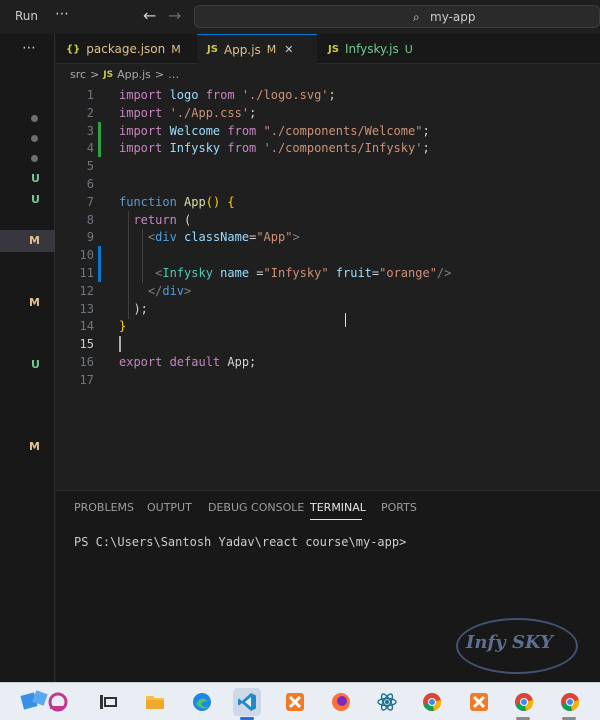 This screenshot has height=720, width=600. What do you see at coordinates (328, 326) in the screenshot?
I see `code-line: 14}` at bounding box center [328, 326].